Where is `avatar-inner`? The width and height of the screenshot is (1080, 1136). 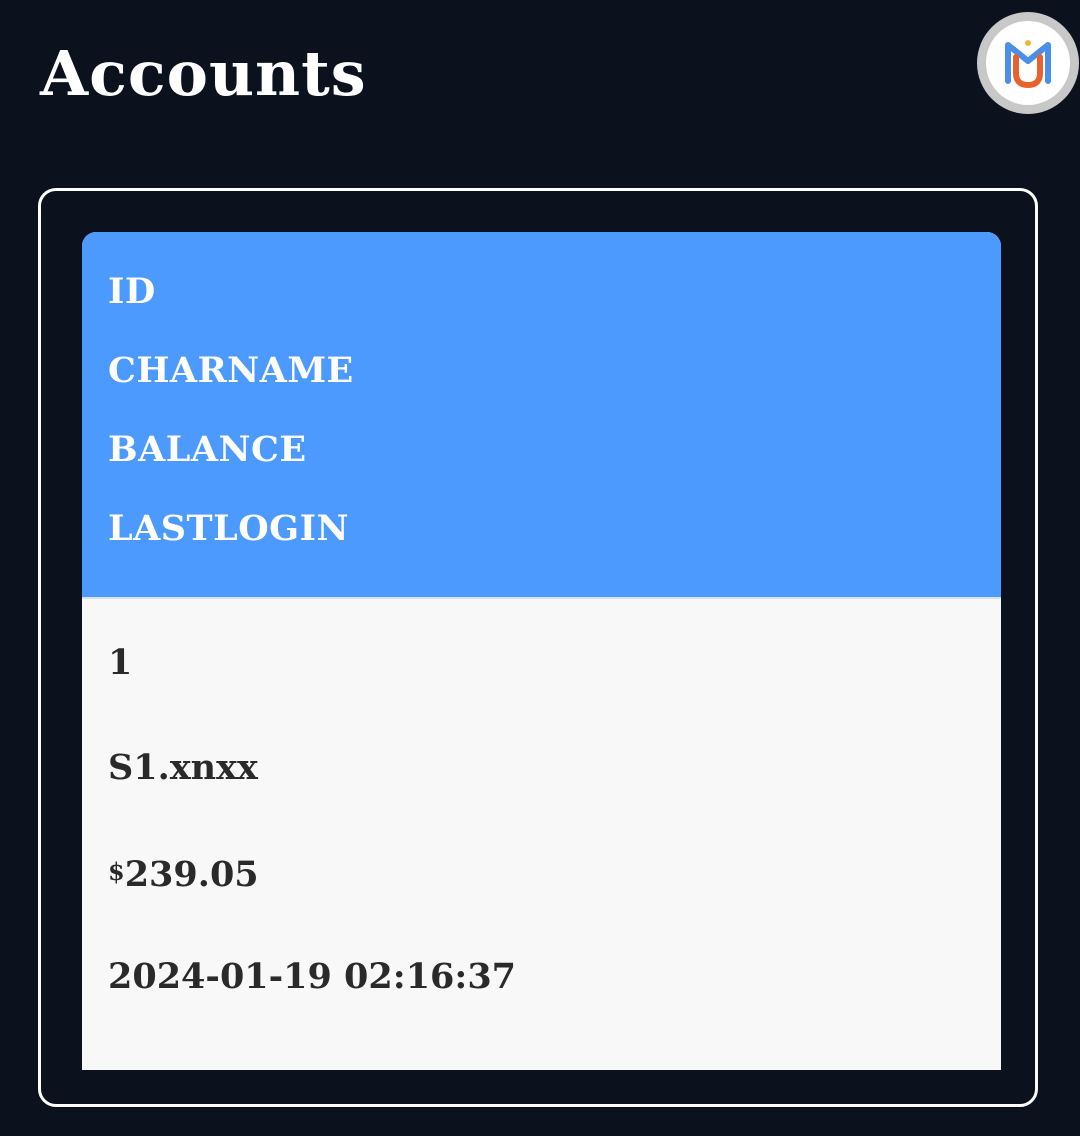
avatar-inner is located at coordinates (1028, 63).